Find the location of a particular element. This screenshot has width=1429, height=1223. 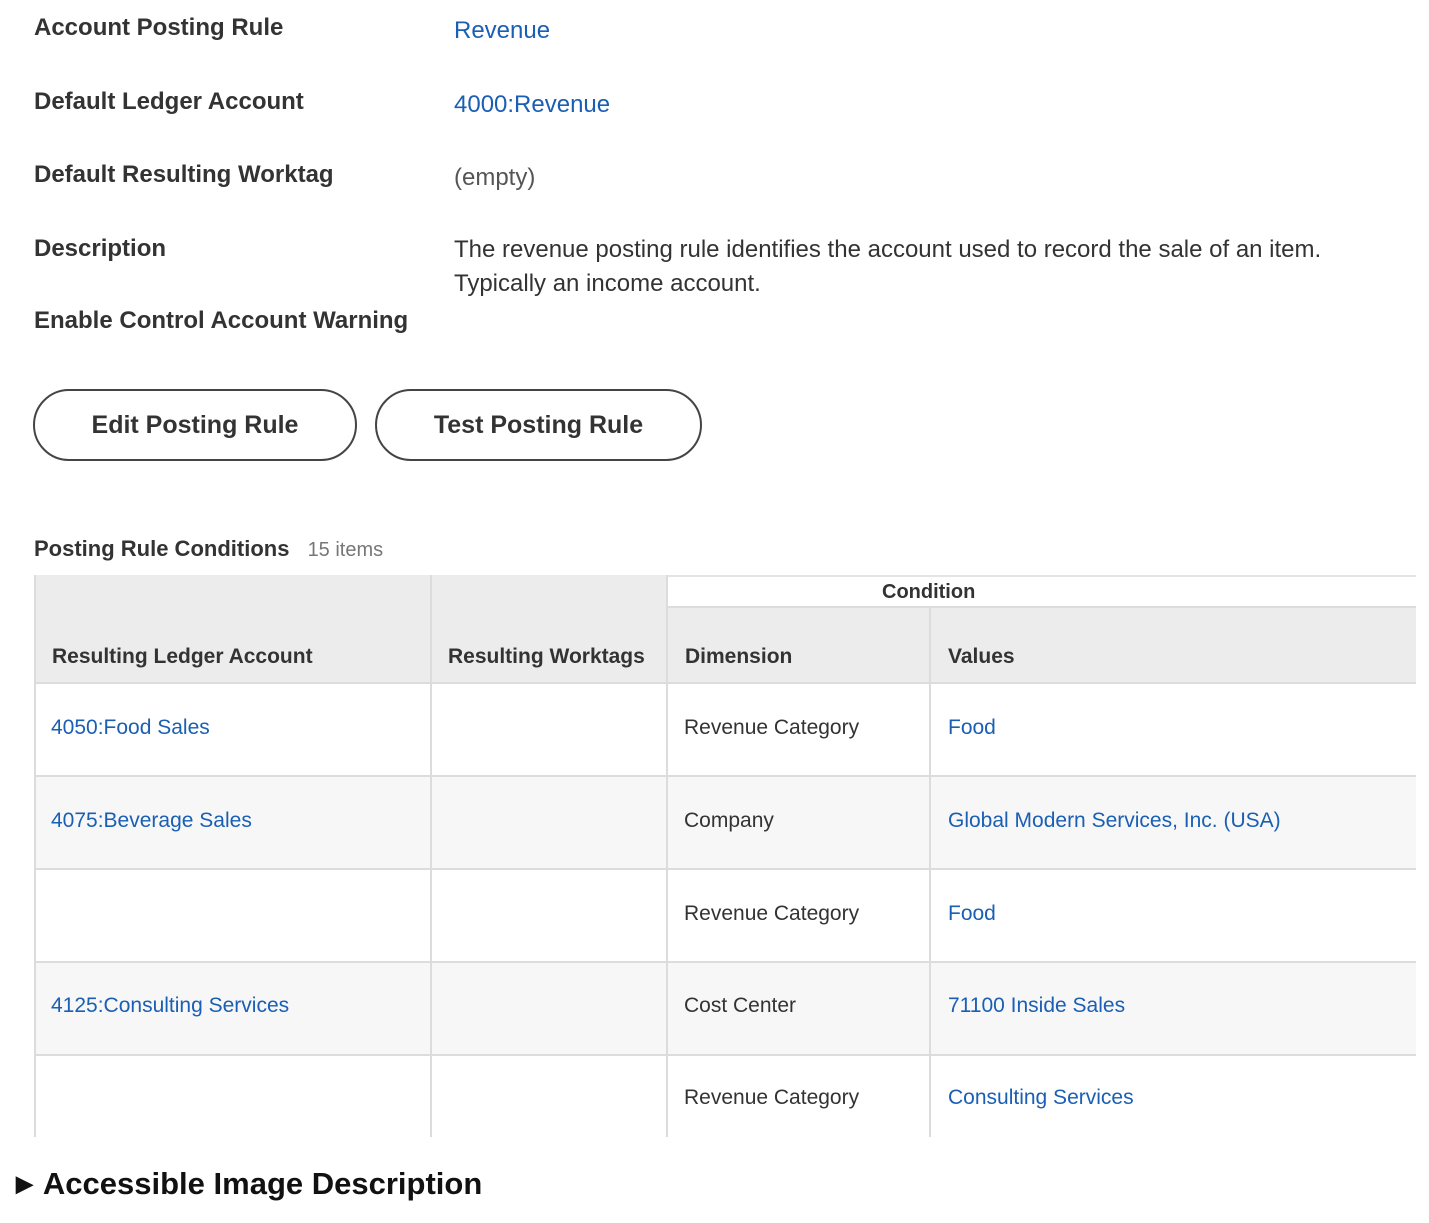

ledger-account-link: 4075:Beverage Sales is located at coordinates (151, 821).